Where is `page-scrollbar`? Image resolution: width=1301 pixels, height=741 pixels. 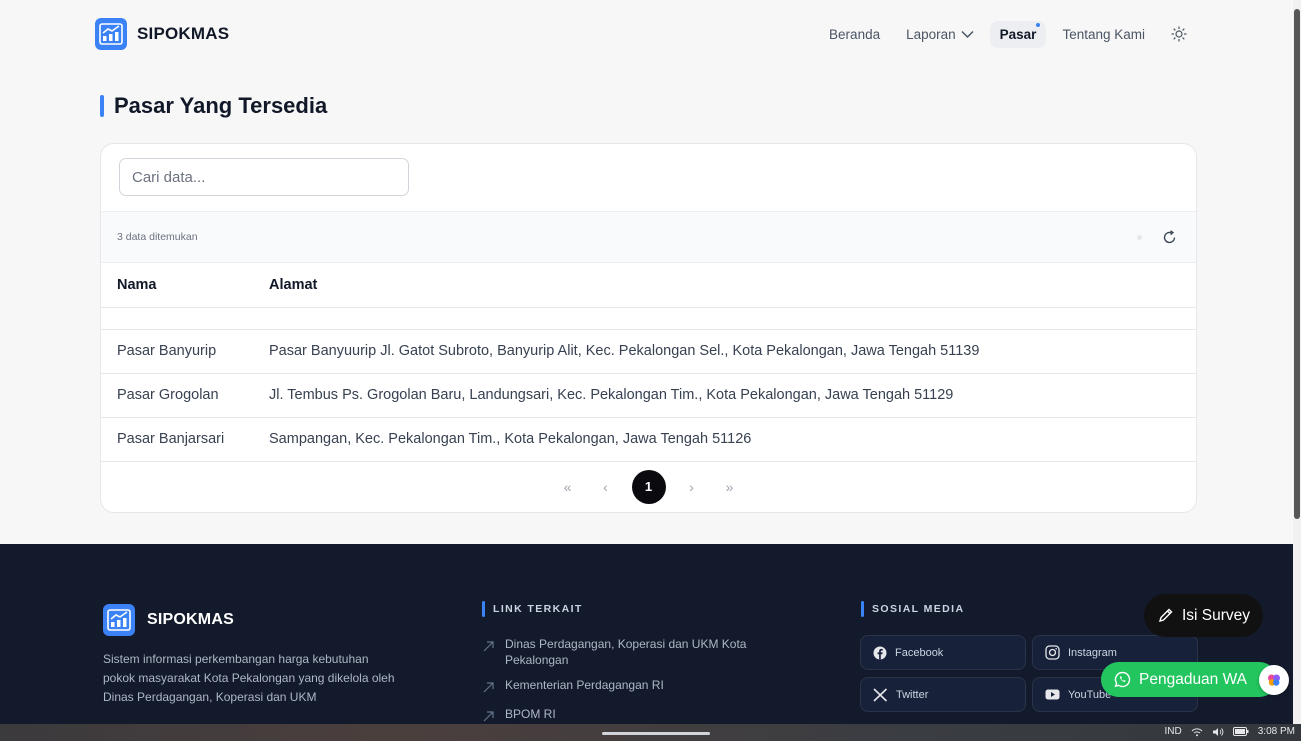
page-scrollbar is located at coordinates (1297, 362).